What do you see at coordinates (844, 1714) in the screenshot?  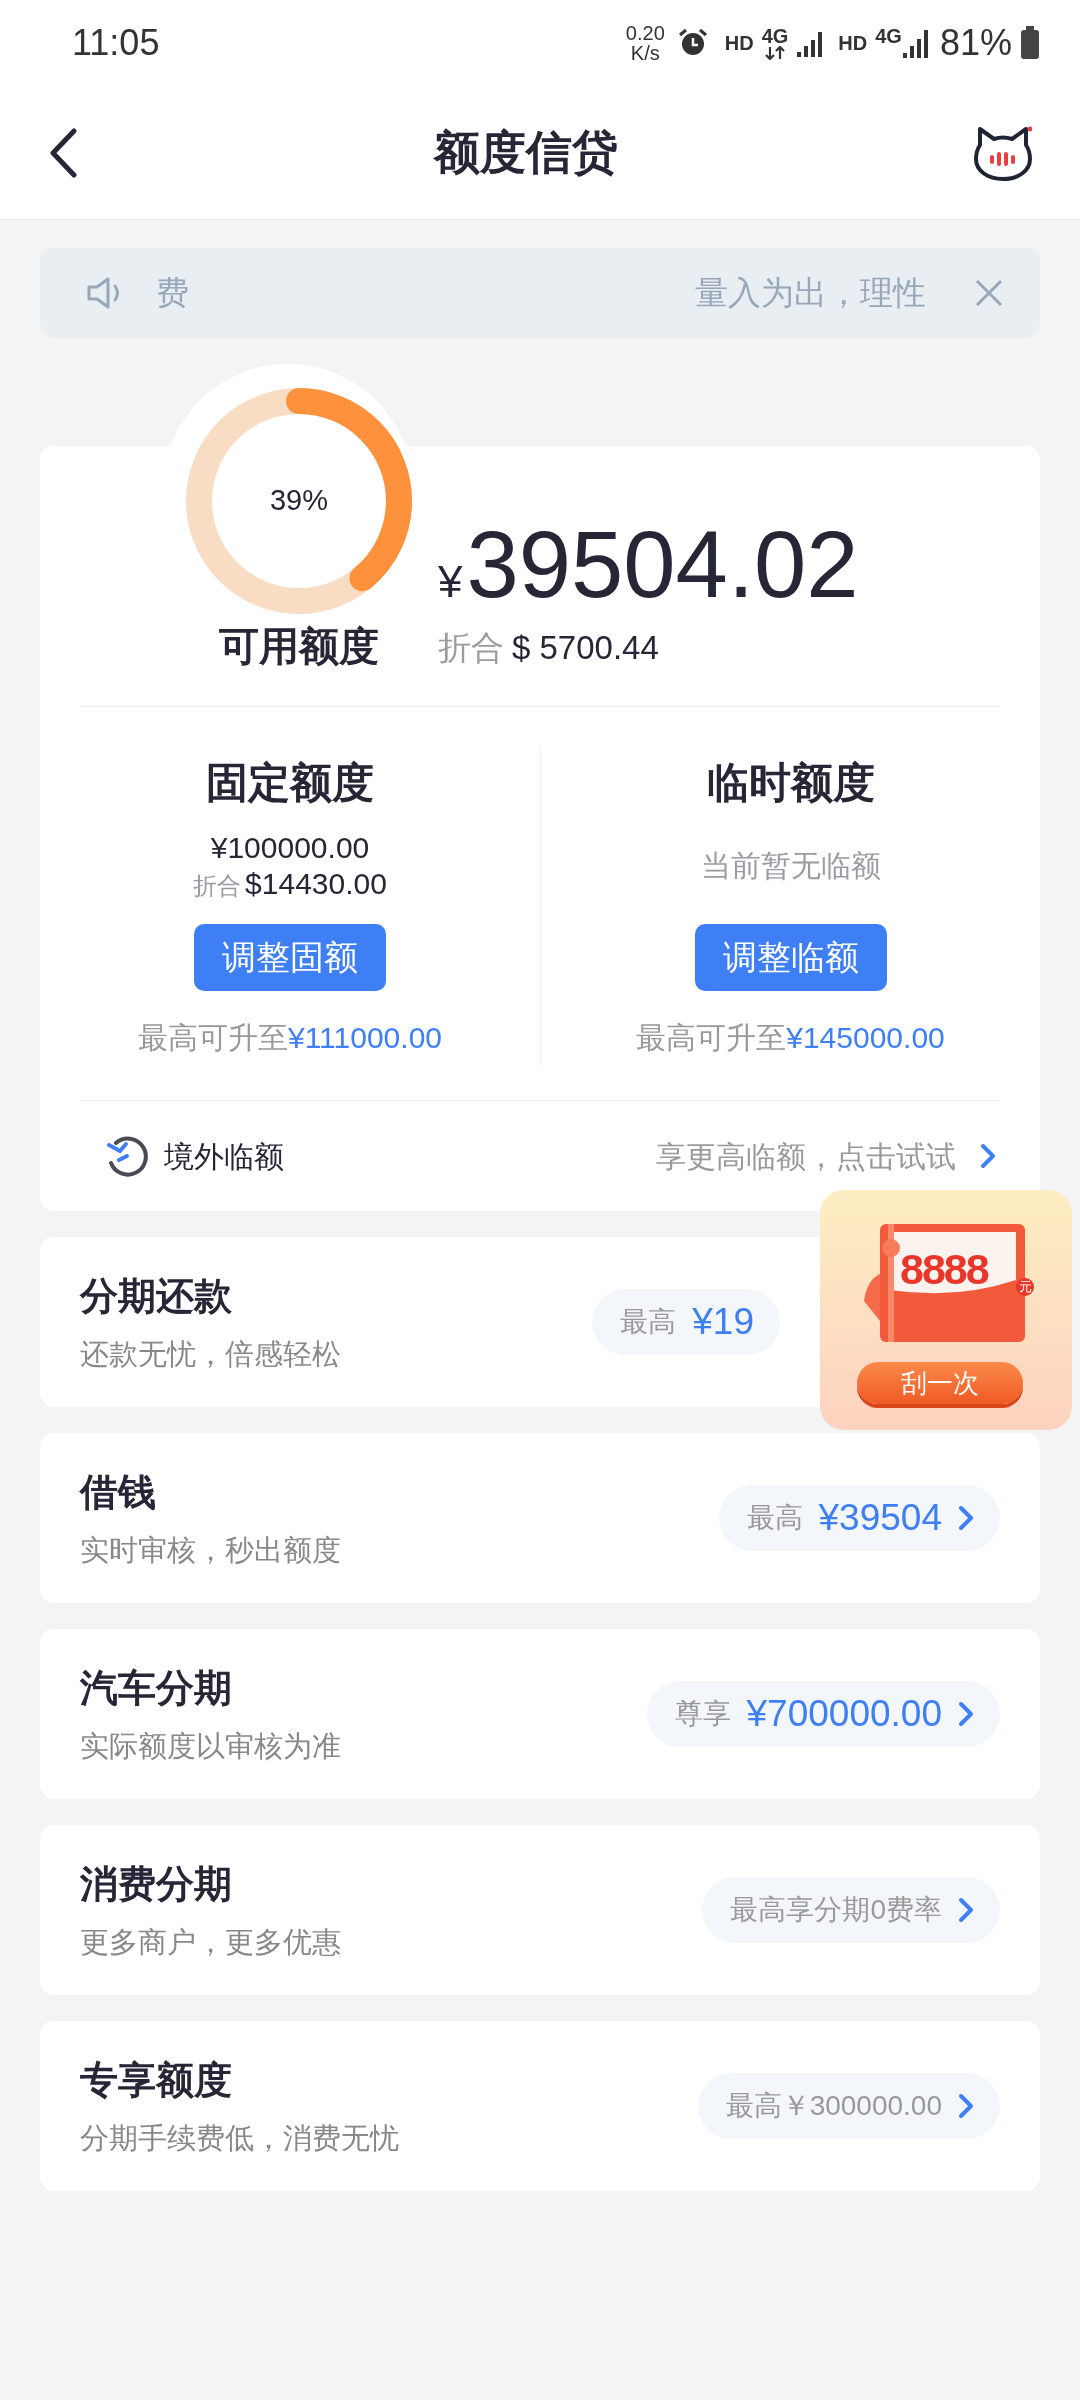 I see `pill-value: ¥700000.00` at bounding box center [844, 1714].